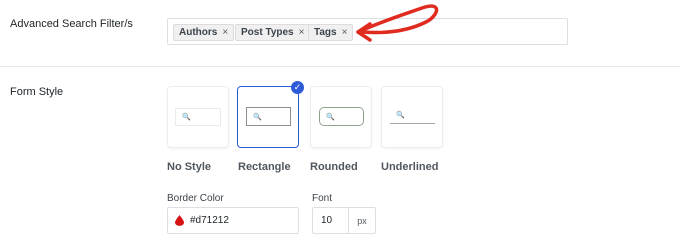 The image size is (680, 240). What do you see at coordinates (297, 87) in the screenshot?
I see `checkmark-icon: ✓` at bounding box center [297, 87].